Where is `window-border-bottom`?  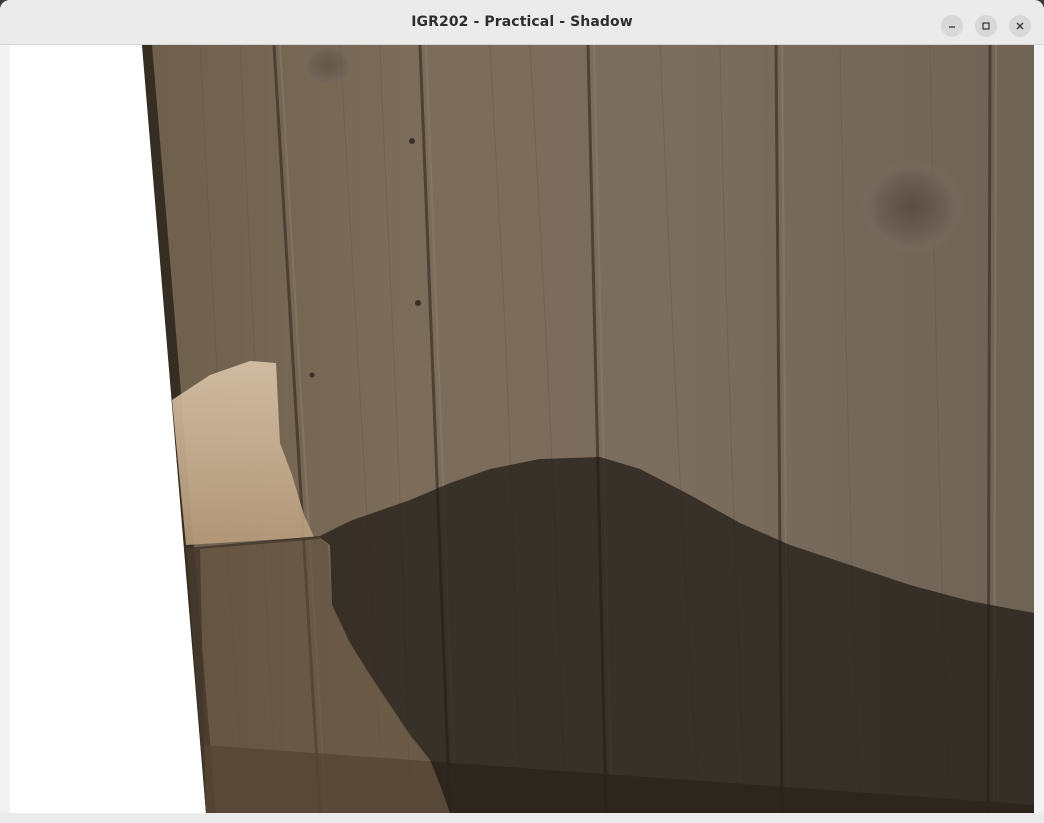 window-border-bottom is located at coordinates (522, 818).